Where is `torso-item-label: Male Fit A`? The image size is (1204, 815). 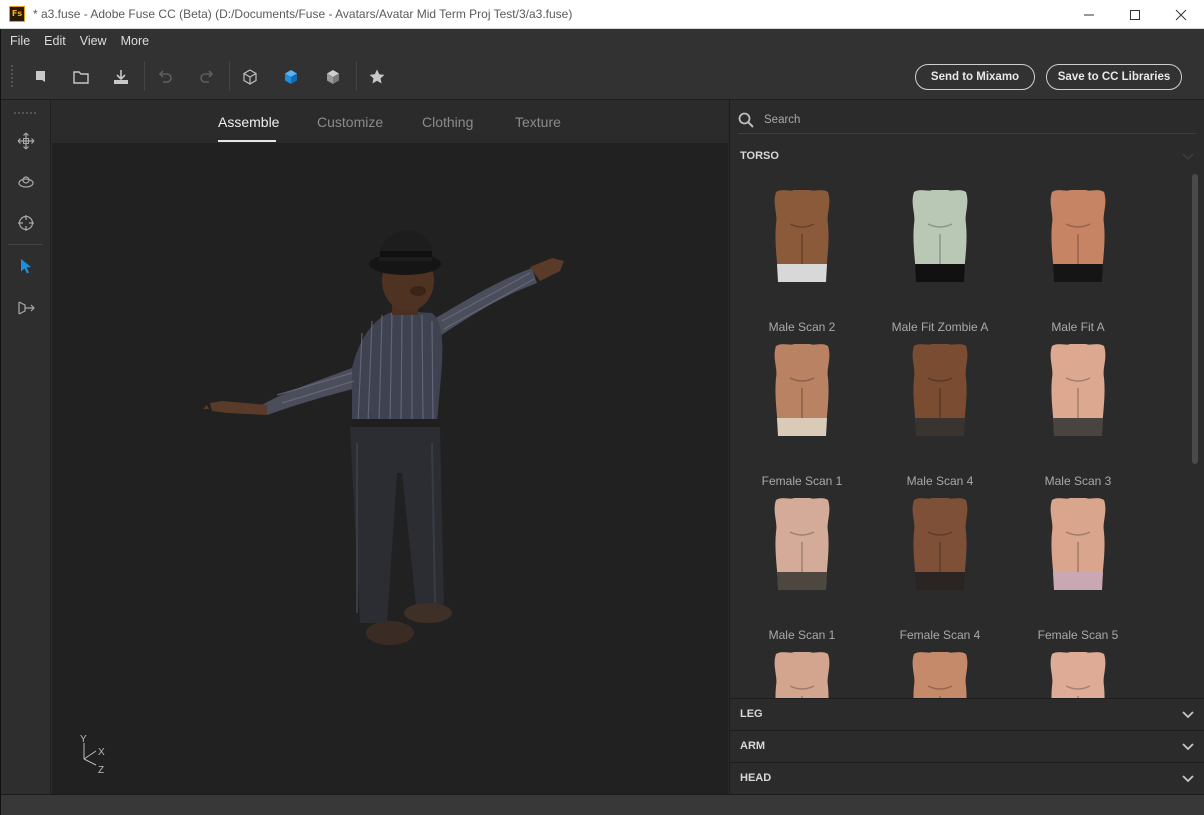 torso-item-label: Male Fit A is located at coordinates (1078, 327).